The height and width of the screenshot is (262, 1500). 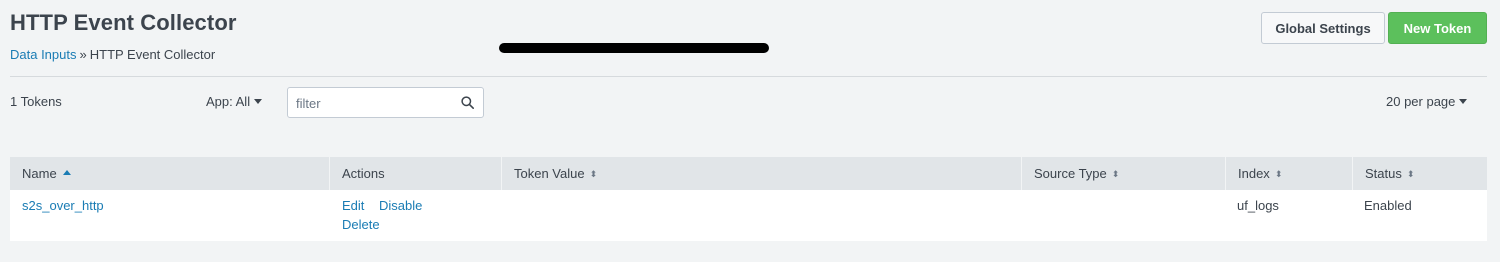 What do you see at coordinates (761, 173) in the screenshot?
I see `column-header-token-value: Token Value ⬍` at bounding box center [761, 173].